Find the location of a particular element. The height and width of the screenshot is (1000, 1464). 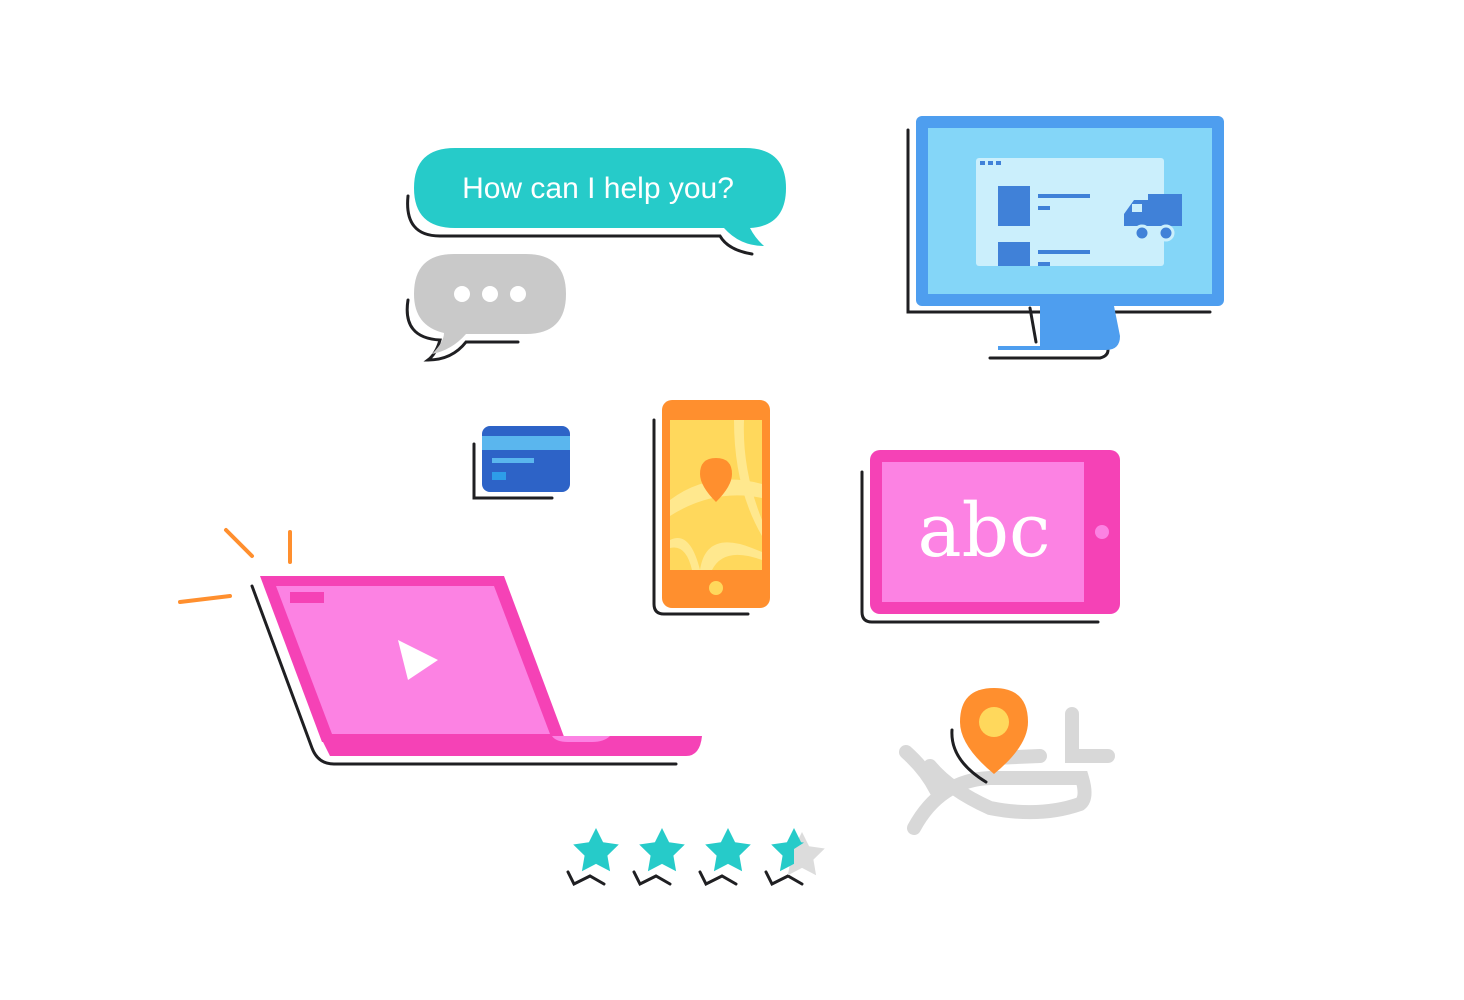

smartphone-map-icon is located at coordinates (711, 508).